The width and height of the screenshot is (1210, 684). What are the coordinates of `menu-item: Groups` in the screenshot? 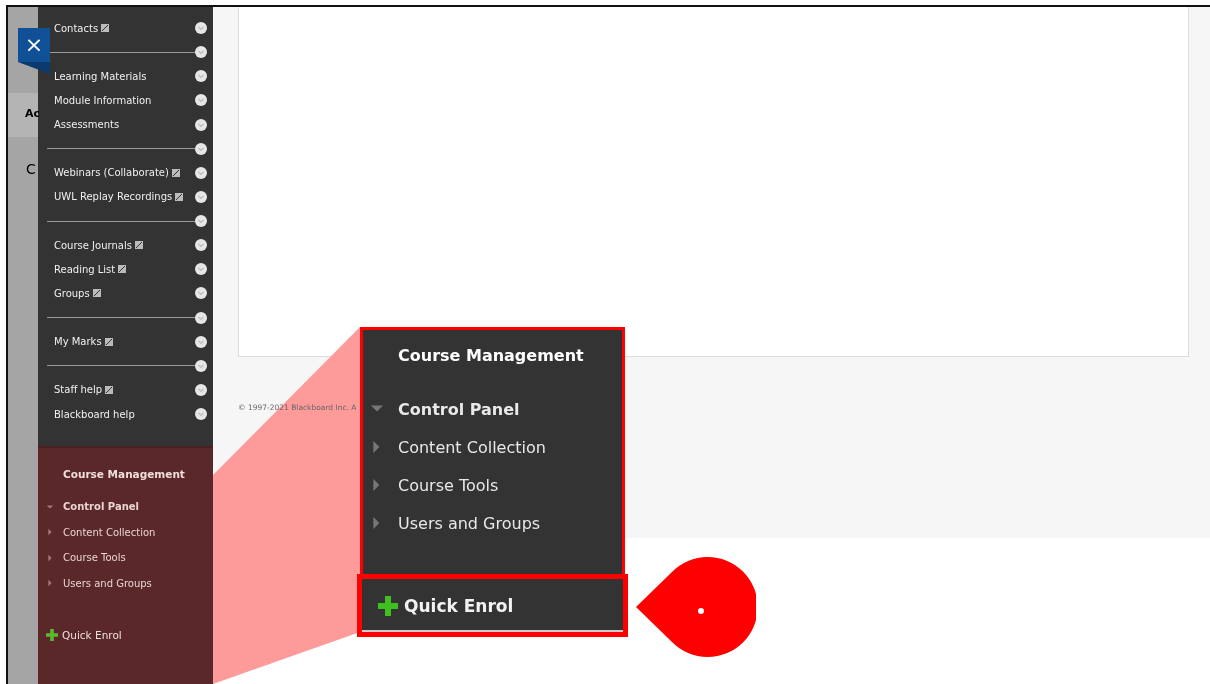 It's located at (72, 293).